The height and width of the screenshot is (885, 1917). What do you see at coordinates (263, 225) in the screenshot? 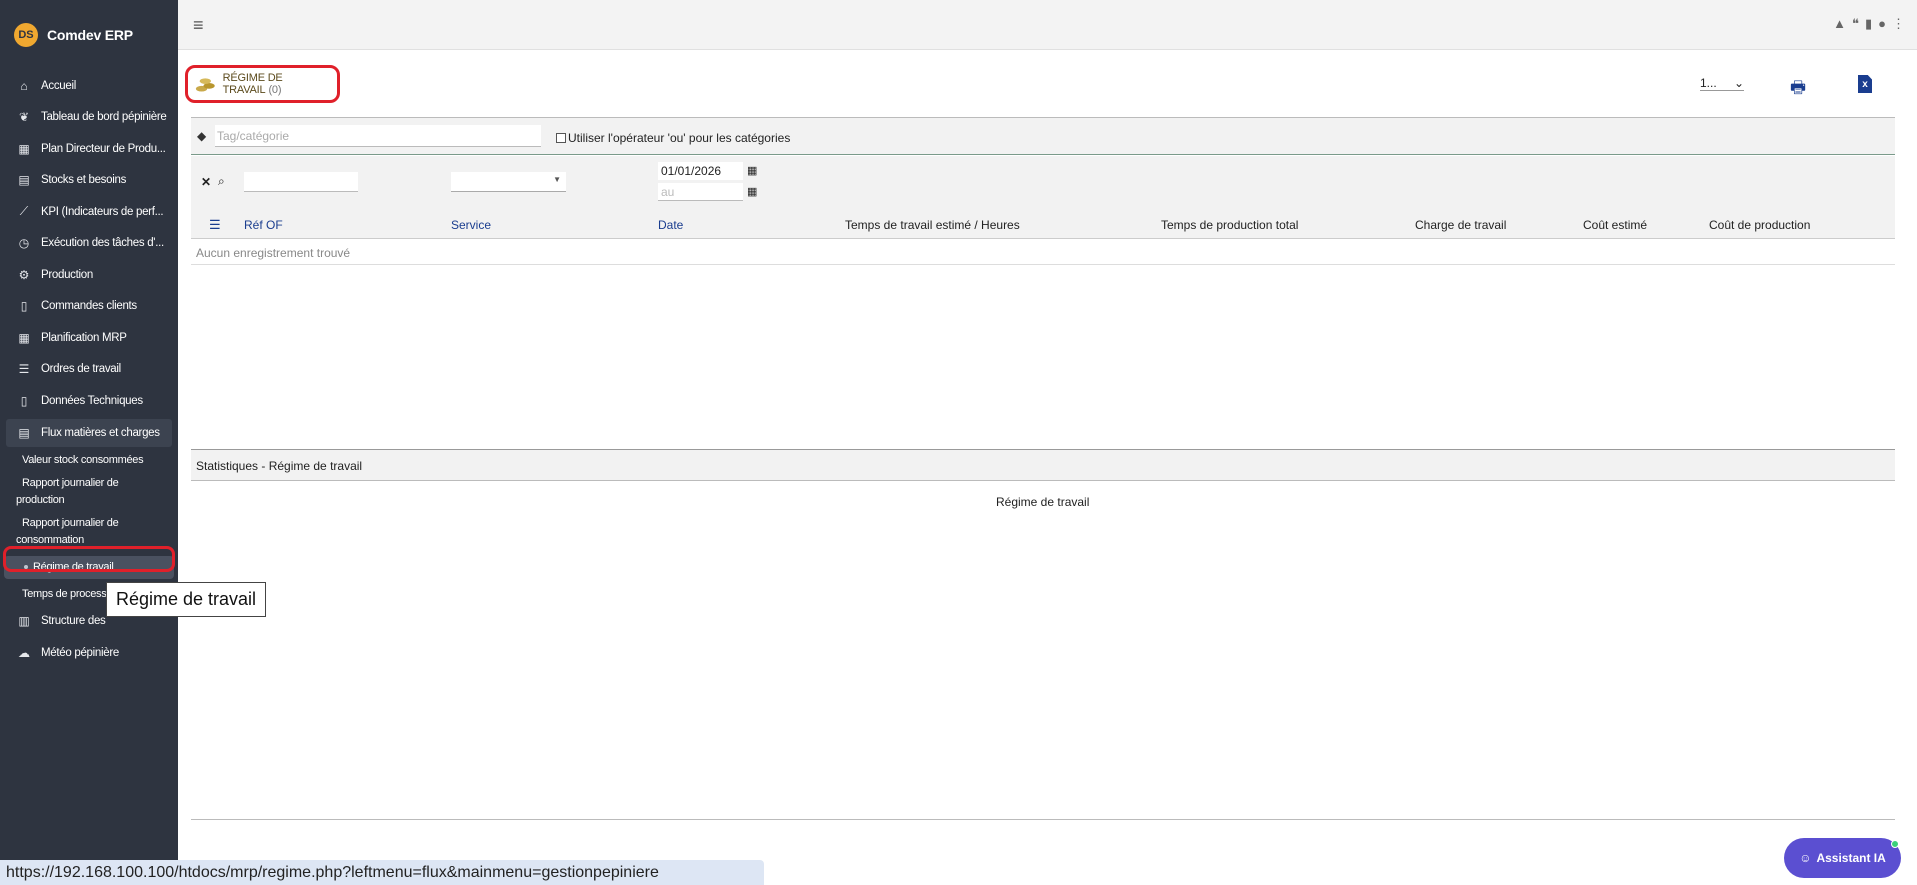
I see `column-ref-of: Réf OF` at bounding box center [263, 225].